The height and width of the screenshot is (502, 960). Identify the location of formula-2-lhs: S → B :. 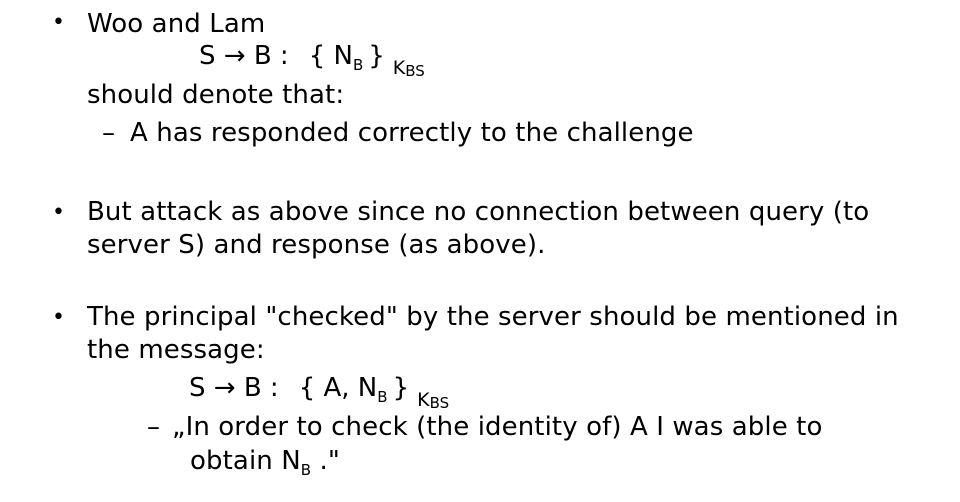
(234, 388).